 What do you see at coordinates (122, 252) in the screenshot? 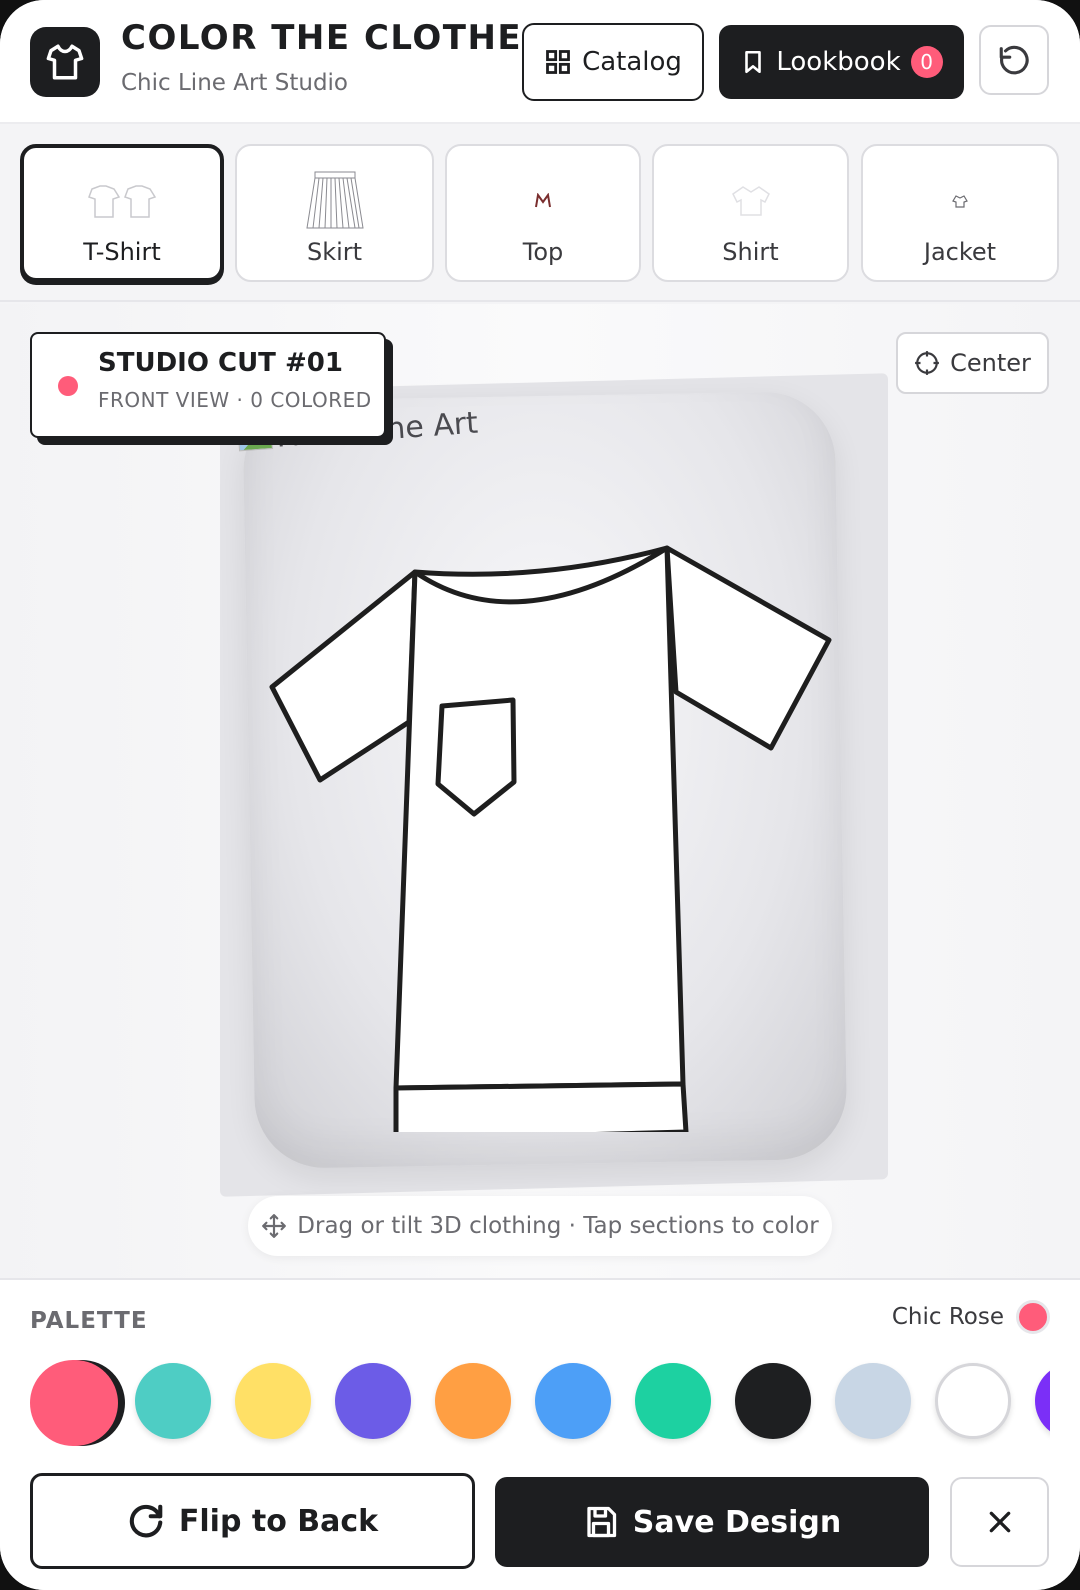
I see `tab-label: T-Shirt` at bounding box center [122, 252].